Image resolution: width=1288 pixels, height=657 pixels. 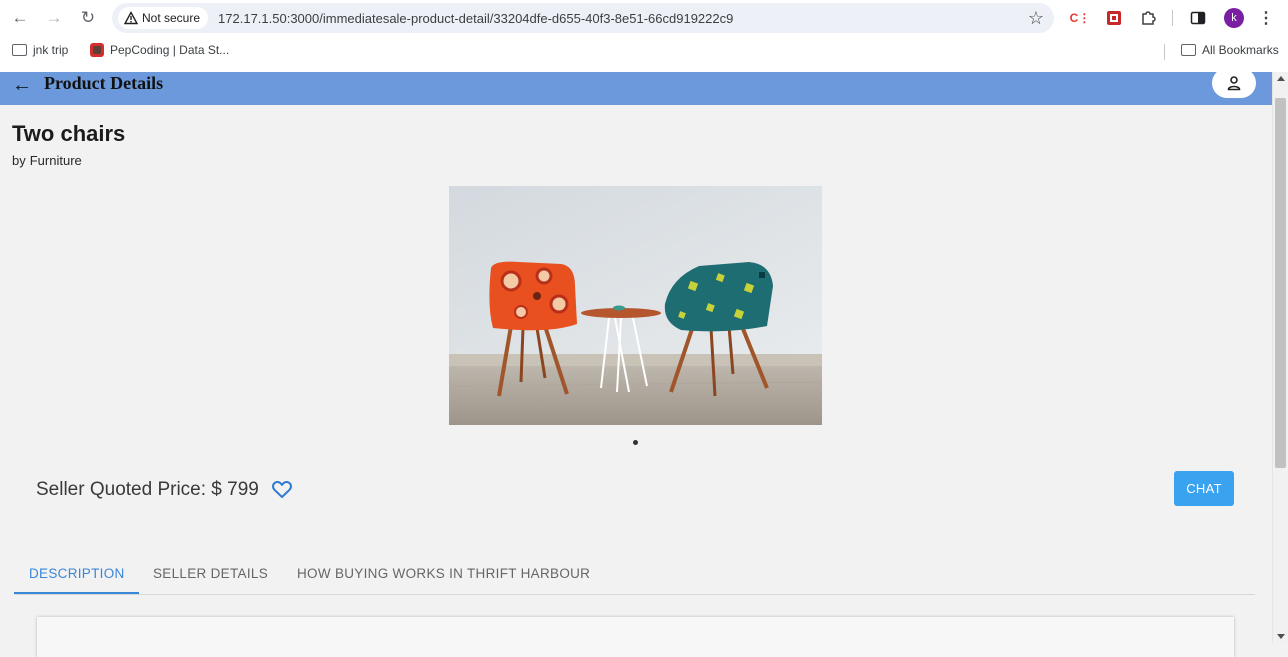 I want to click on chat-button: CHAT, so click(x=1204, y=488).